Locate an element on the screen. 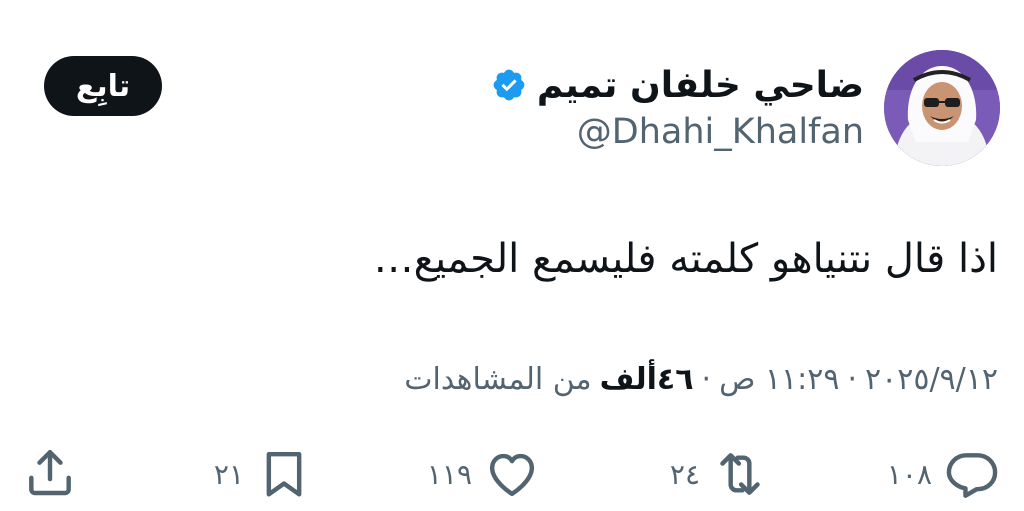 This screenshot has width=1024, height=511. avatar-image is located at coordinates (942, 108).